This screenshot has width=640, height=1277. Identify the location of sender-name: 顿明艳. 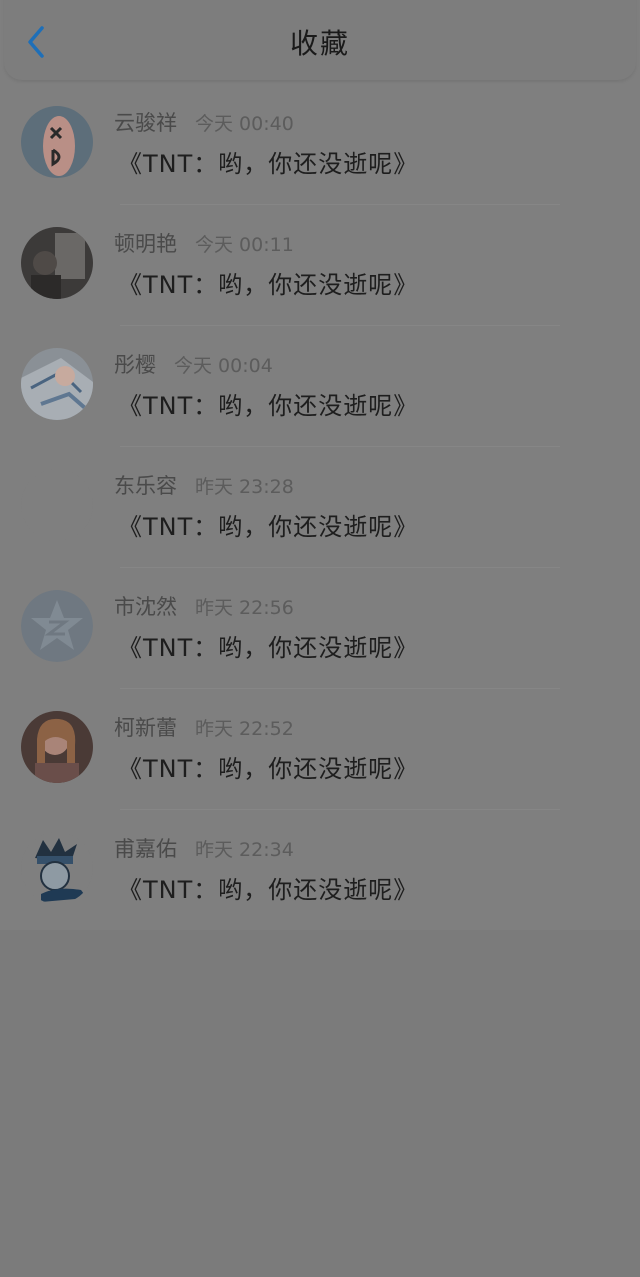
(145, 244).